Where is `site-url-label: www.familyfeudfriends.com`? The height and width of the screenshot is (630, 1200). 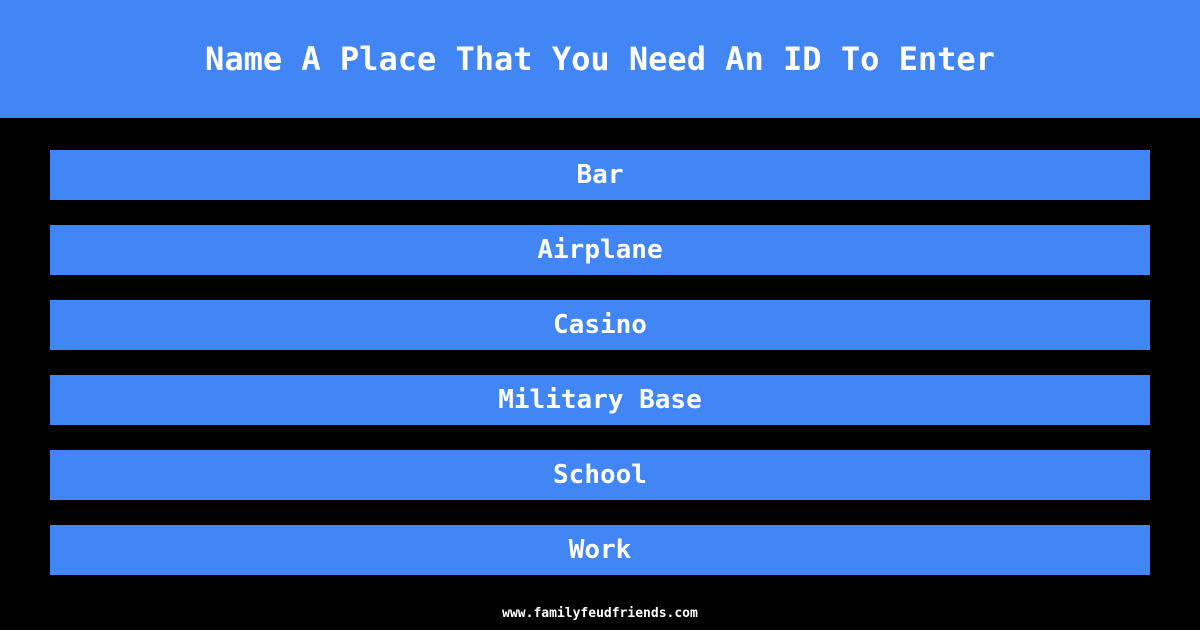
site-url-label: www.familyfeudfriends.com is located at coordinates (600, 613).